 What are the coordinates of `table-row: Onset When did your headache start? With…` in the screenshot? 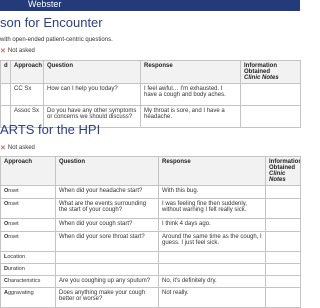 It's located at (150, 192).